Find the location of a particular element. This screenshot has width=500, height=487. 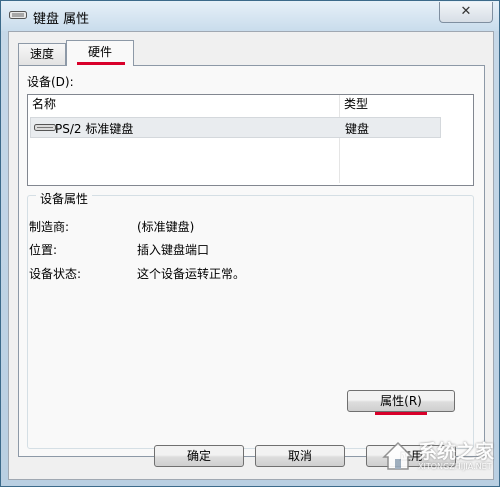

column-header-name: 名称 is located at coordinates (184, 104).